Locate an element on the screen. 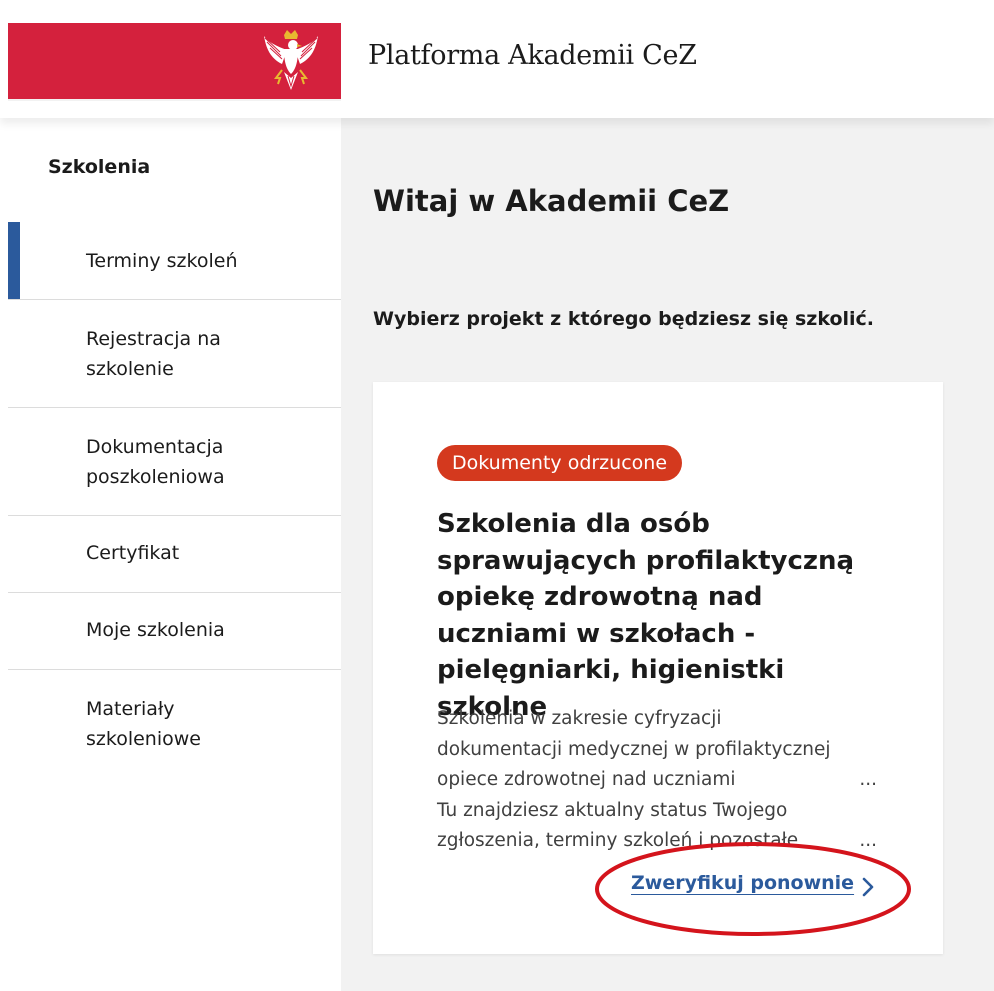  sidebar-item-label: Rejestracja na szkolenie is located at coordinates (153, 354).